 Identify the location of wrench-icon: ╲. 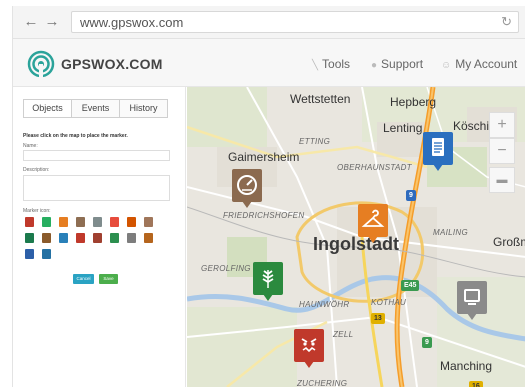
(315, 65).